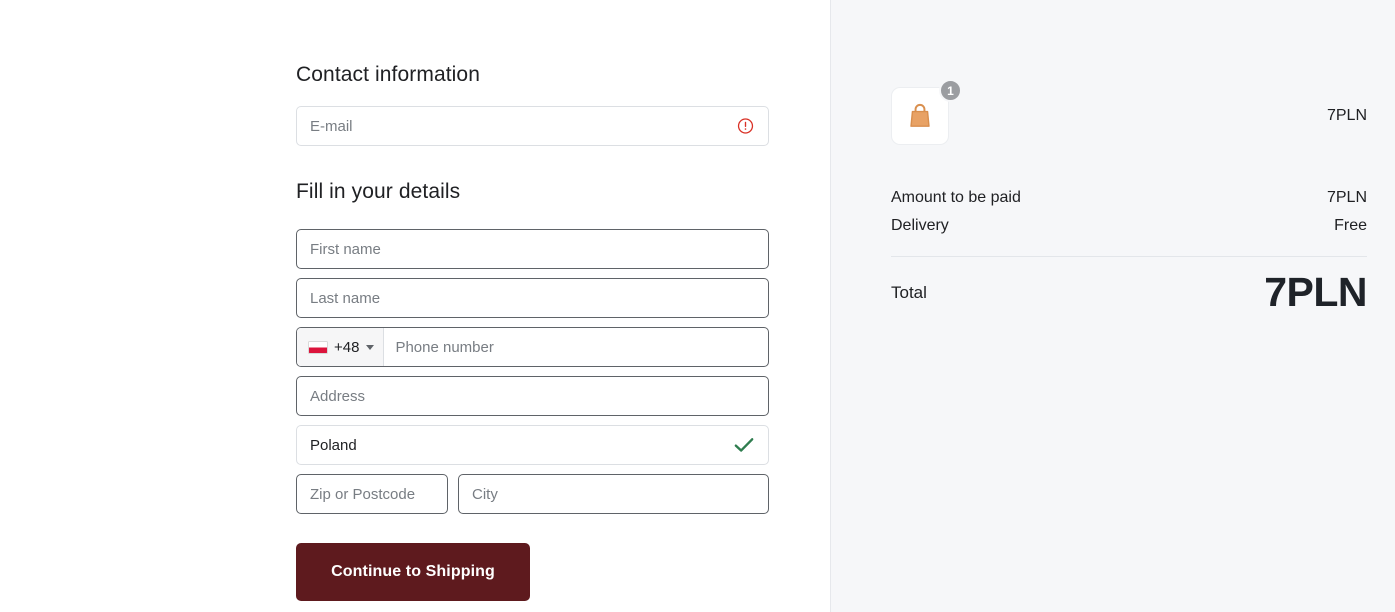 The height and width of the screenshot is (612, 1395). I want to click on phone-number-placeholder: Phone number, so click(444, 347).